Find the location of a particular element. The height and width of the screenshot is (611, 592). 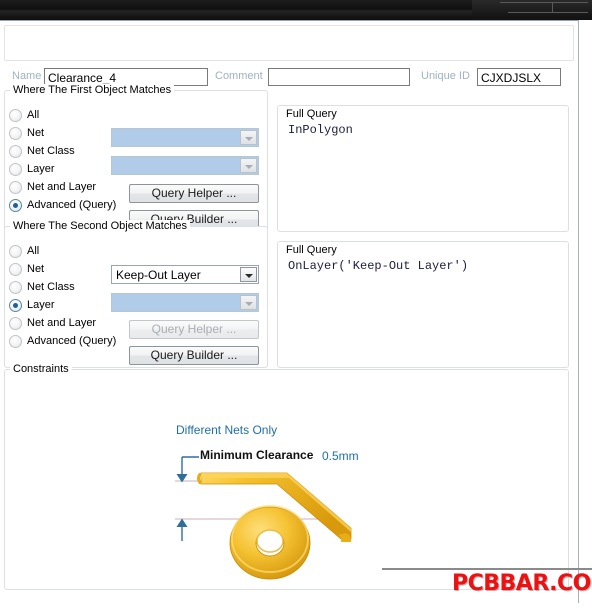

second-layer-combo-value: Keep-Out Layer is located at coordinates (158, 275).